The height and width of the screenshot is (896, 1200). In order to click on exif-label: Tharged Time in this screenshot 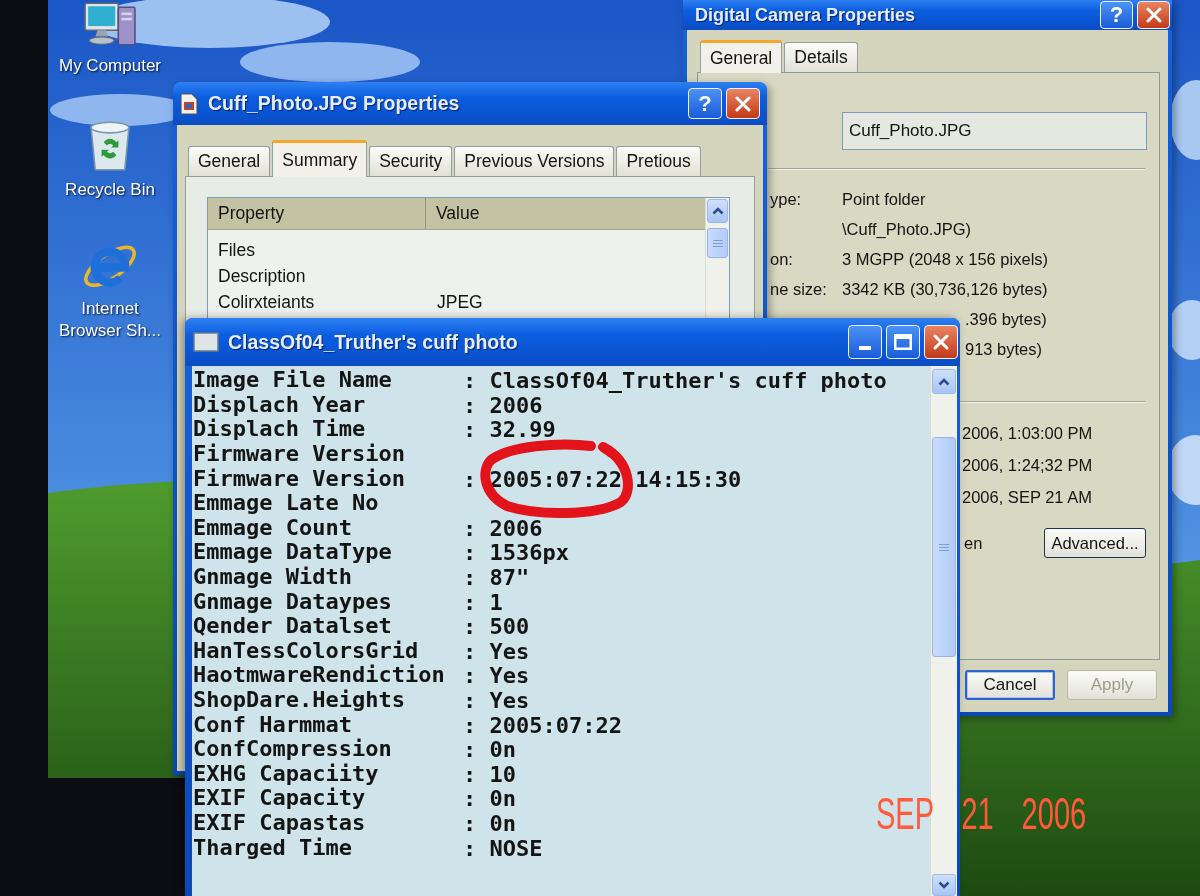, I will do `click(272, 847)`.